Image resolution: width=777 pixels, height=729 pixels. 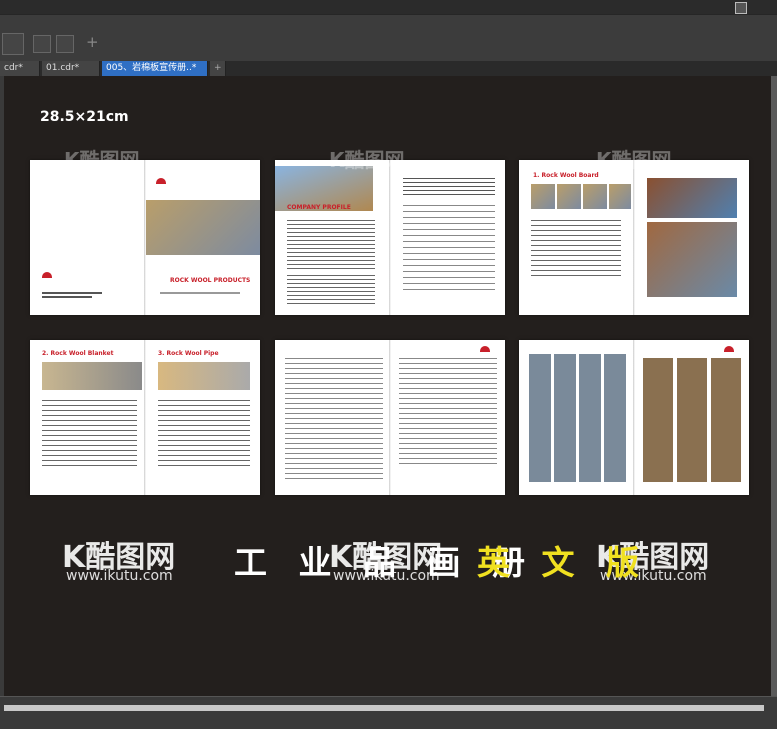 I want to click on add-icon: +, so click(x=92, y=42).